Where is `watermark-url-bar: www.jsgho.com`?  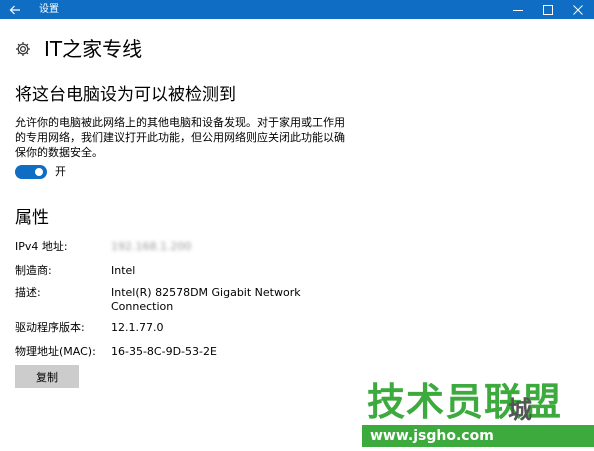
watermark-url-bar: www.jsgho.com is located at coordinates (478, 436).